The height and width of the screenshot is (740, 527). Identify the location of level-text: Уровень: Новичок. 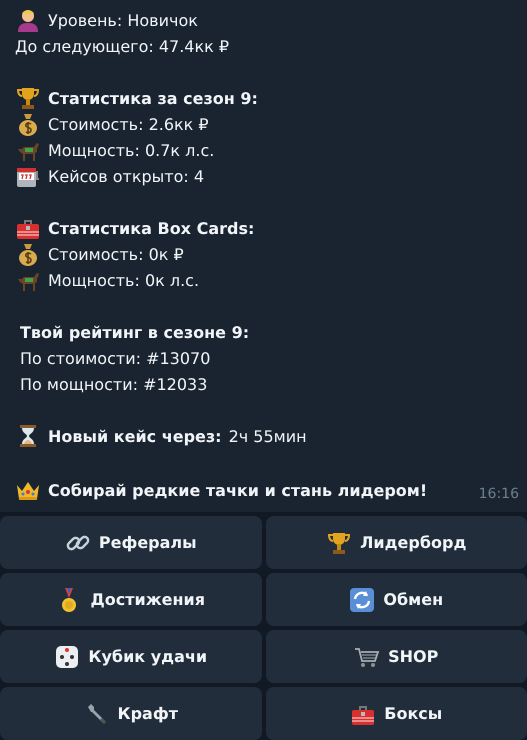
(123, 20).